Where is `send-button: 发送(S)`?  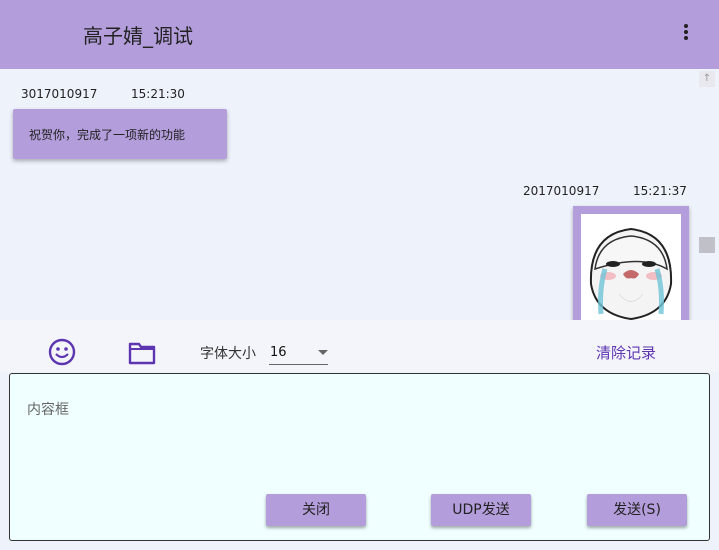
send-button: 发送(S) is located at coordinates (637, 510).